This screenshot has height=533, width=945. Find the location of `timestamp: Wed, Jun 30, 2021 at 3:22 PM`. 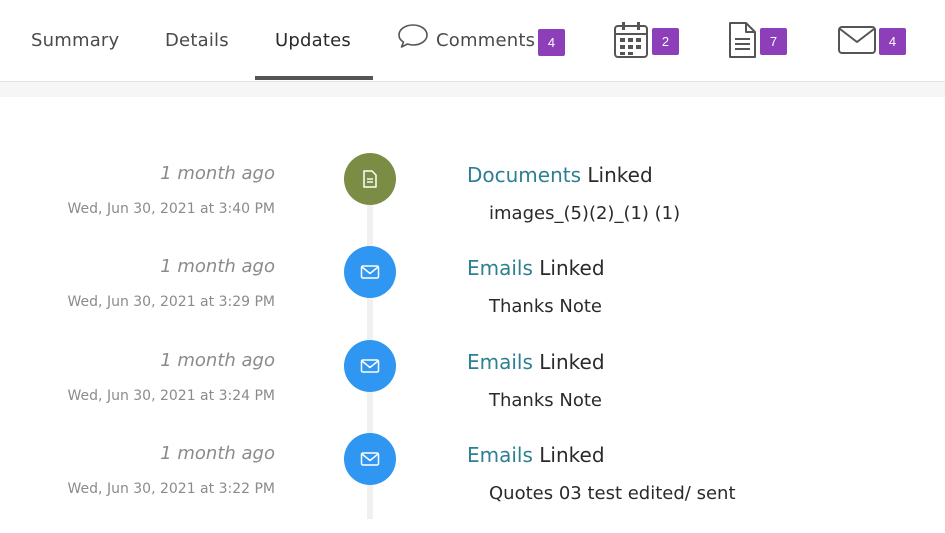

timestamp: Wed, Jun 30, 2021 at 3:22 PM is located at coordinates (171, 489).